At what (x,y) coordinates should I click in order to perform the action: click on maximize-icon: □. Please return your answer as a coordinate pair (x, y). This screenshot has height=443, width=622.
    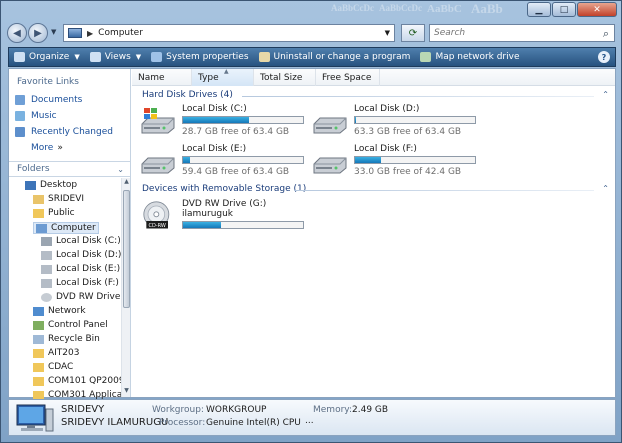
    Looking at the image, I should click on (564, 9).